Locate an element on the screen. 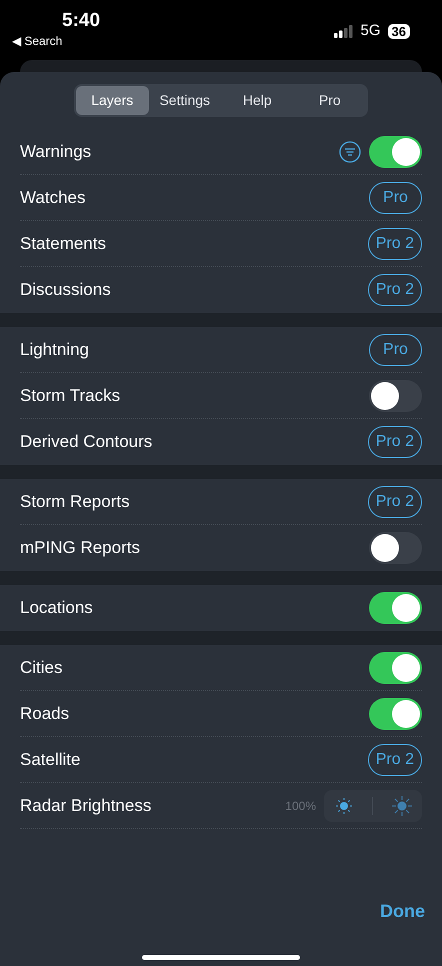 The height and width of the screenshot is (966, 442). filter-icon is located at coordinates (350, 151).